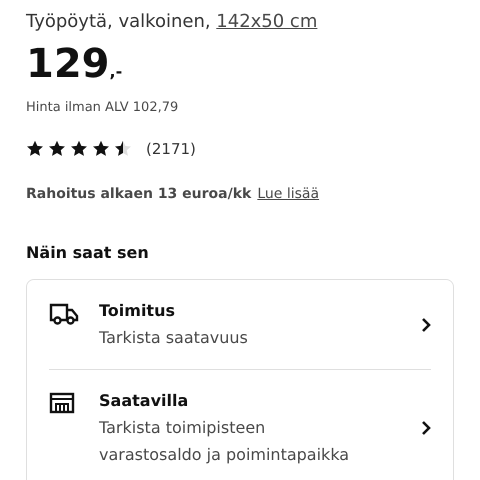 The image size is (480, 480). I want to click on option-title: Saatavilla, so click(144, 401).